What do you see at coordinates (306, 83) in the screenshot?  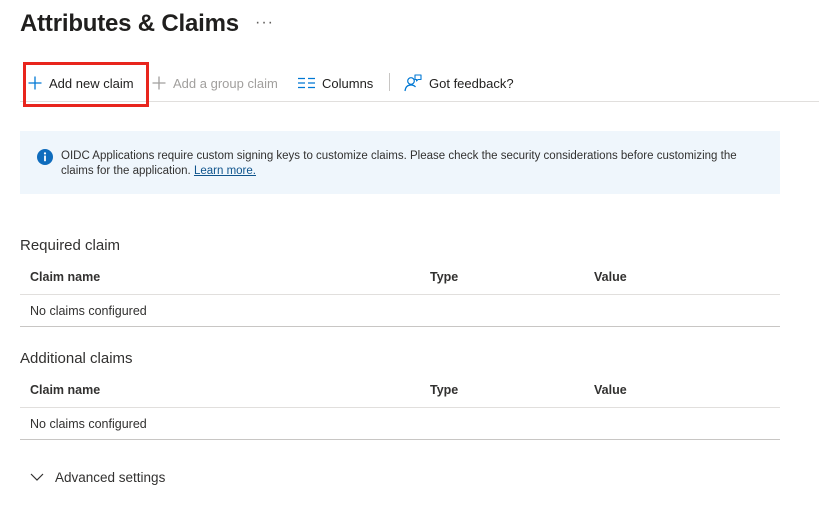 I see `columns-icon` at bounding box center [306, 83].